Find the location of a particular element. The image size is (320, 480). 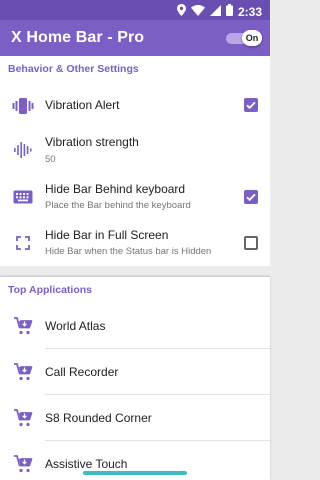

app-title: S8 Rounded Corner is located at coordinates (98, 418).